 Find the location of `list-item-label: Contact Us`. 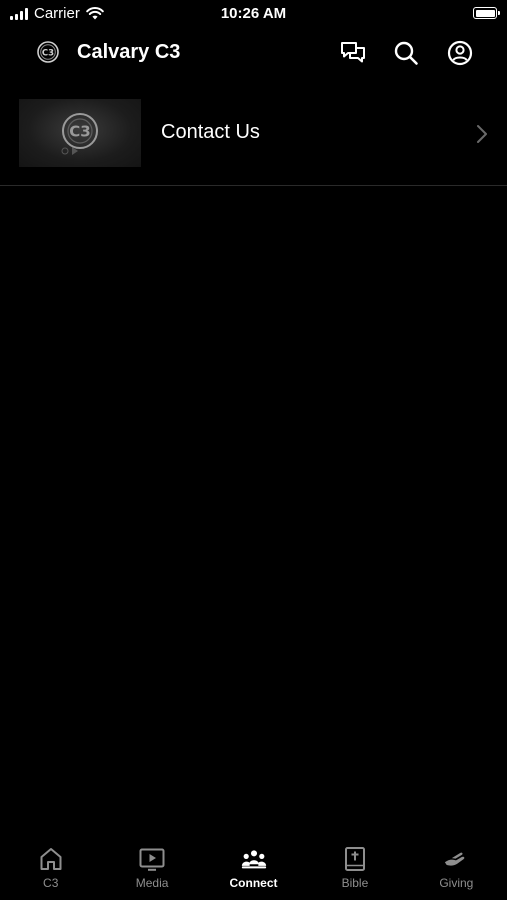

list-item-label: Contact Us is located at coordinates (210, 132).